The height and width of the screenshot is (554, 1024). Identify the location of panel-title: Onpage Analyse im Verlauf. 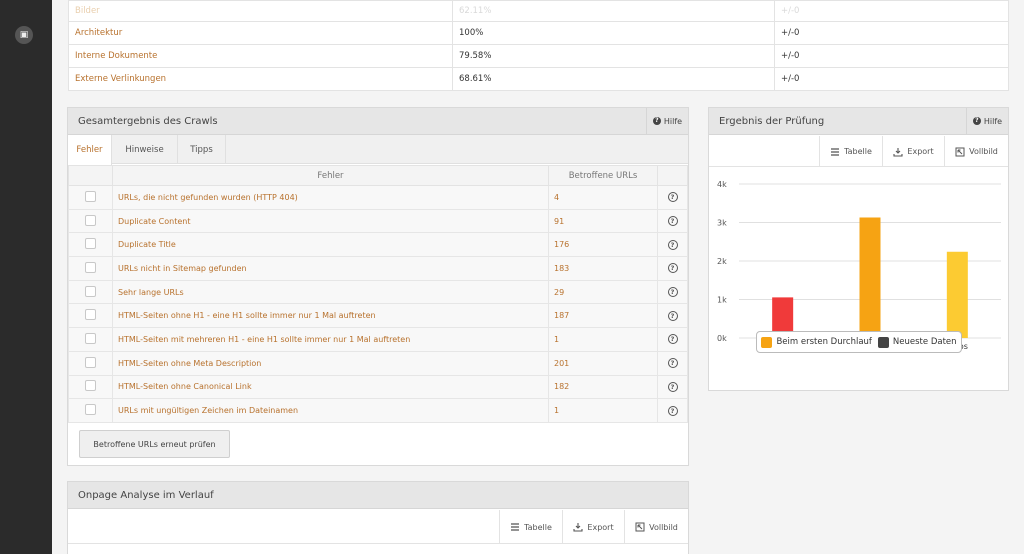
(146, 495).